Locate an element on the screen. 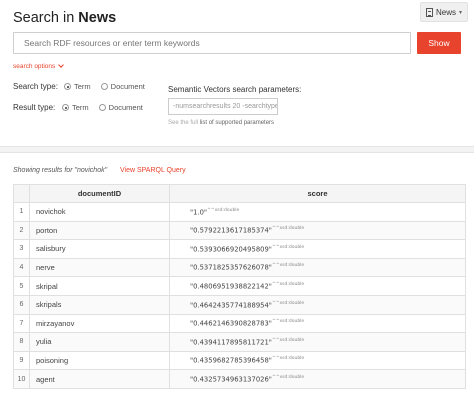  document-id-cell: skripal is located at coordinates (99, 286).